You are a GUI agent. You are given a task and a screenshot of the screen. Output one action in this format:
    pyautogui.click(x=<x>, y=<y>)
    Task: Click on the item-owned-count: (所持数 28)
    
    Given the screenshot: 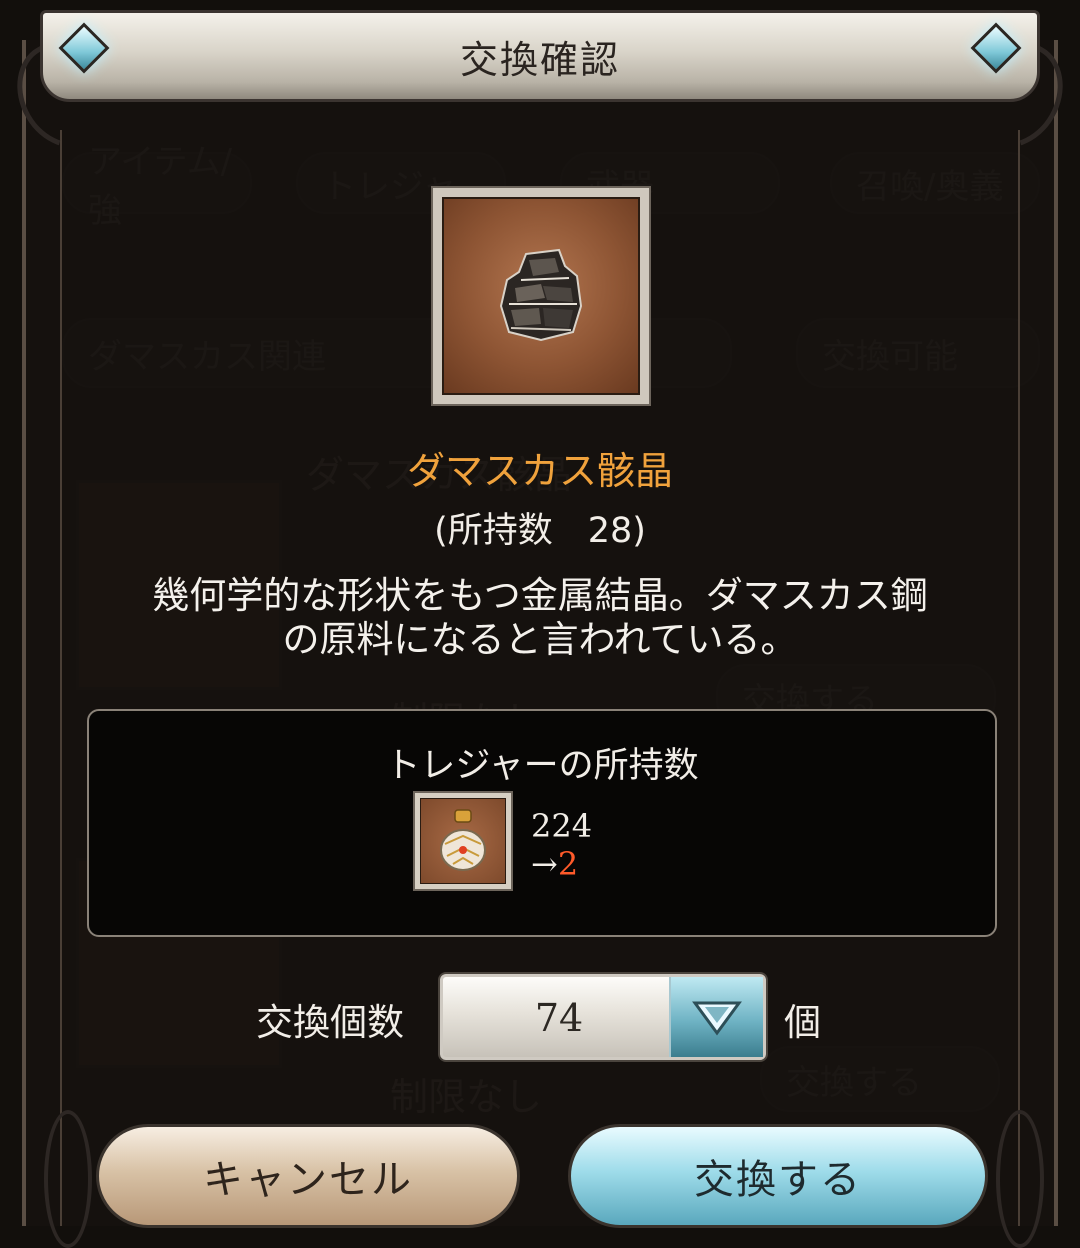 What is the action you would take?
    pyautogui.click(x=540, y=531)
    